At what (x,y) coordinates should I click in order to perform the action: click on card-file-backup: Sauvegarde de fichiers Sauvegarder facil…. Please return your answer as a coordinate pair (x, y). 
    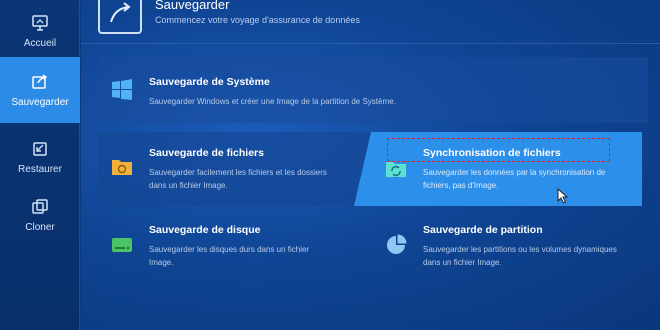
    Looking at the image, I should click on (234, 169).